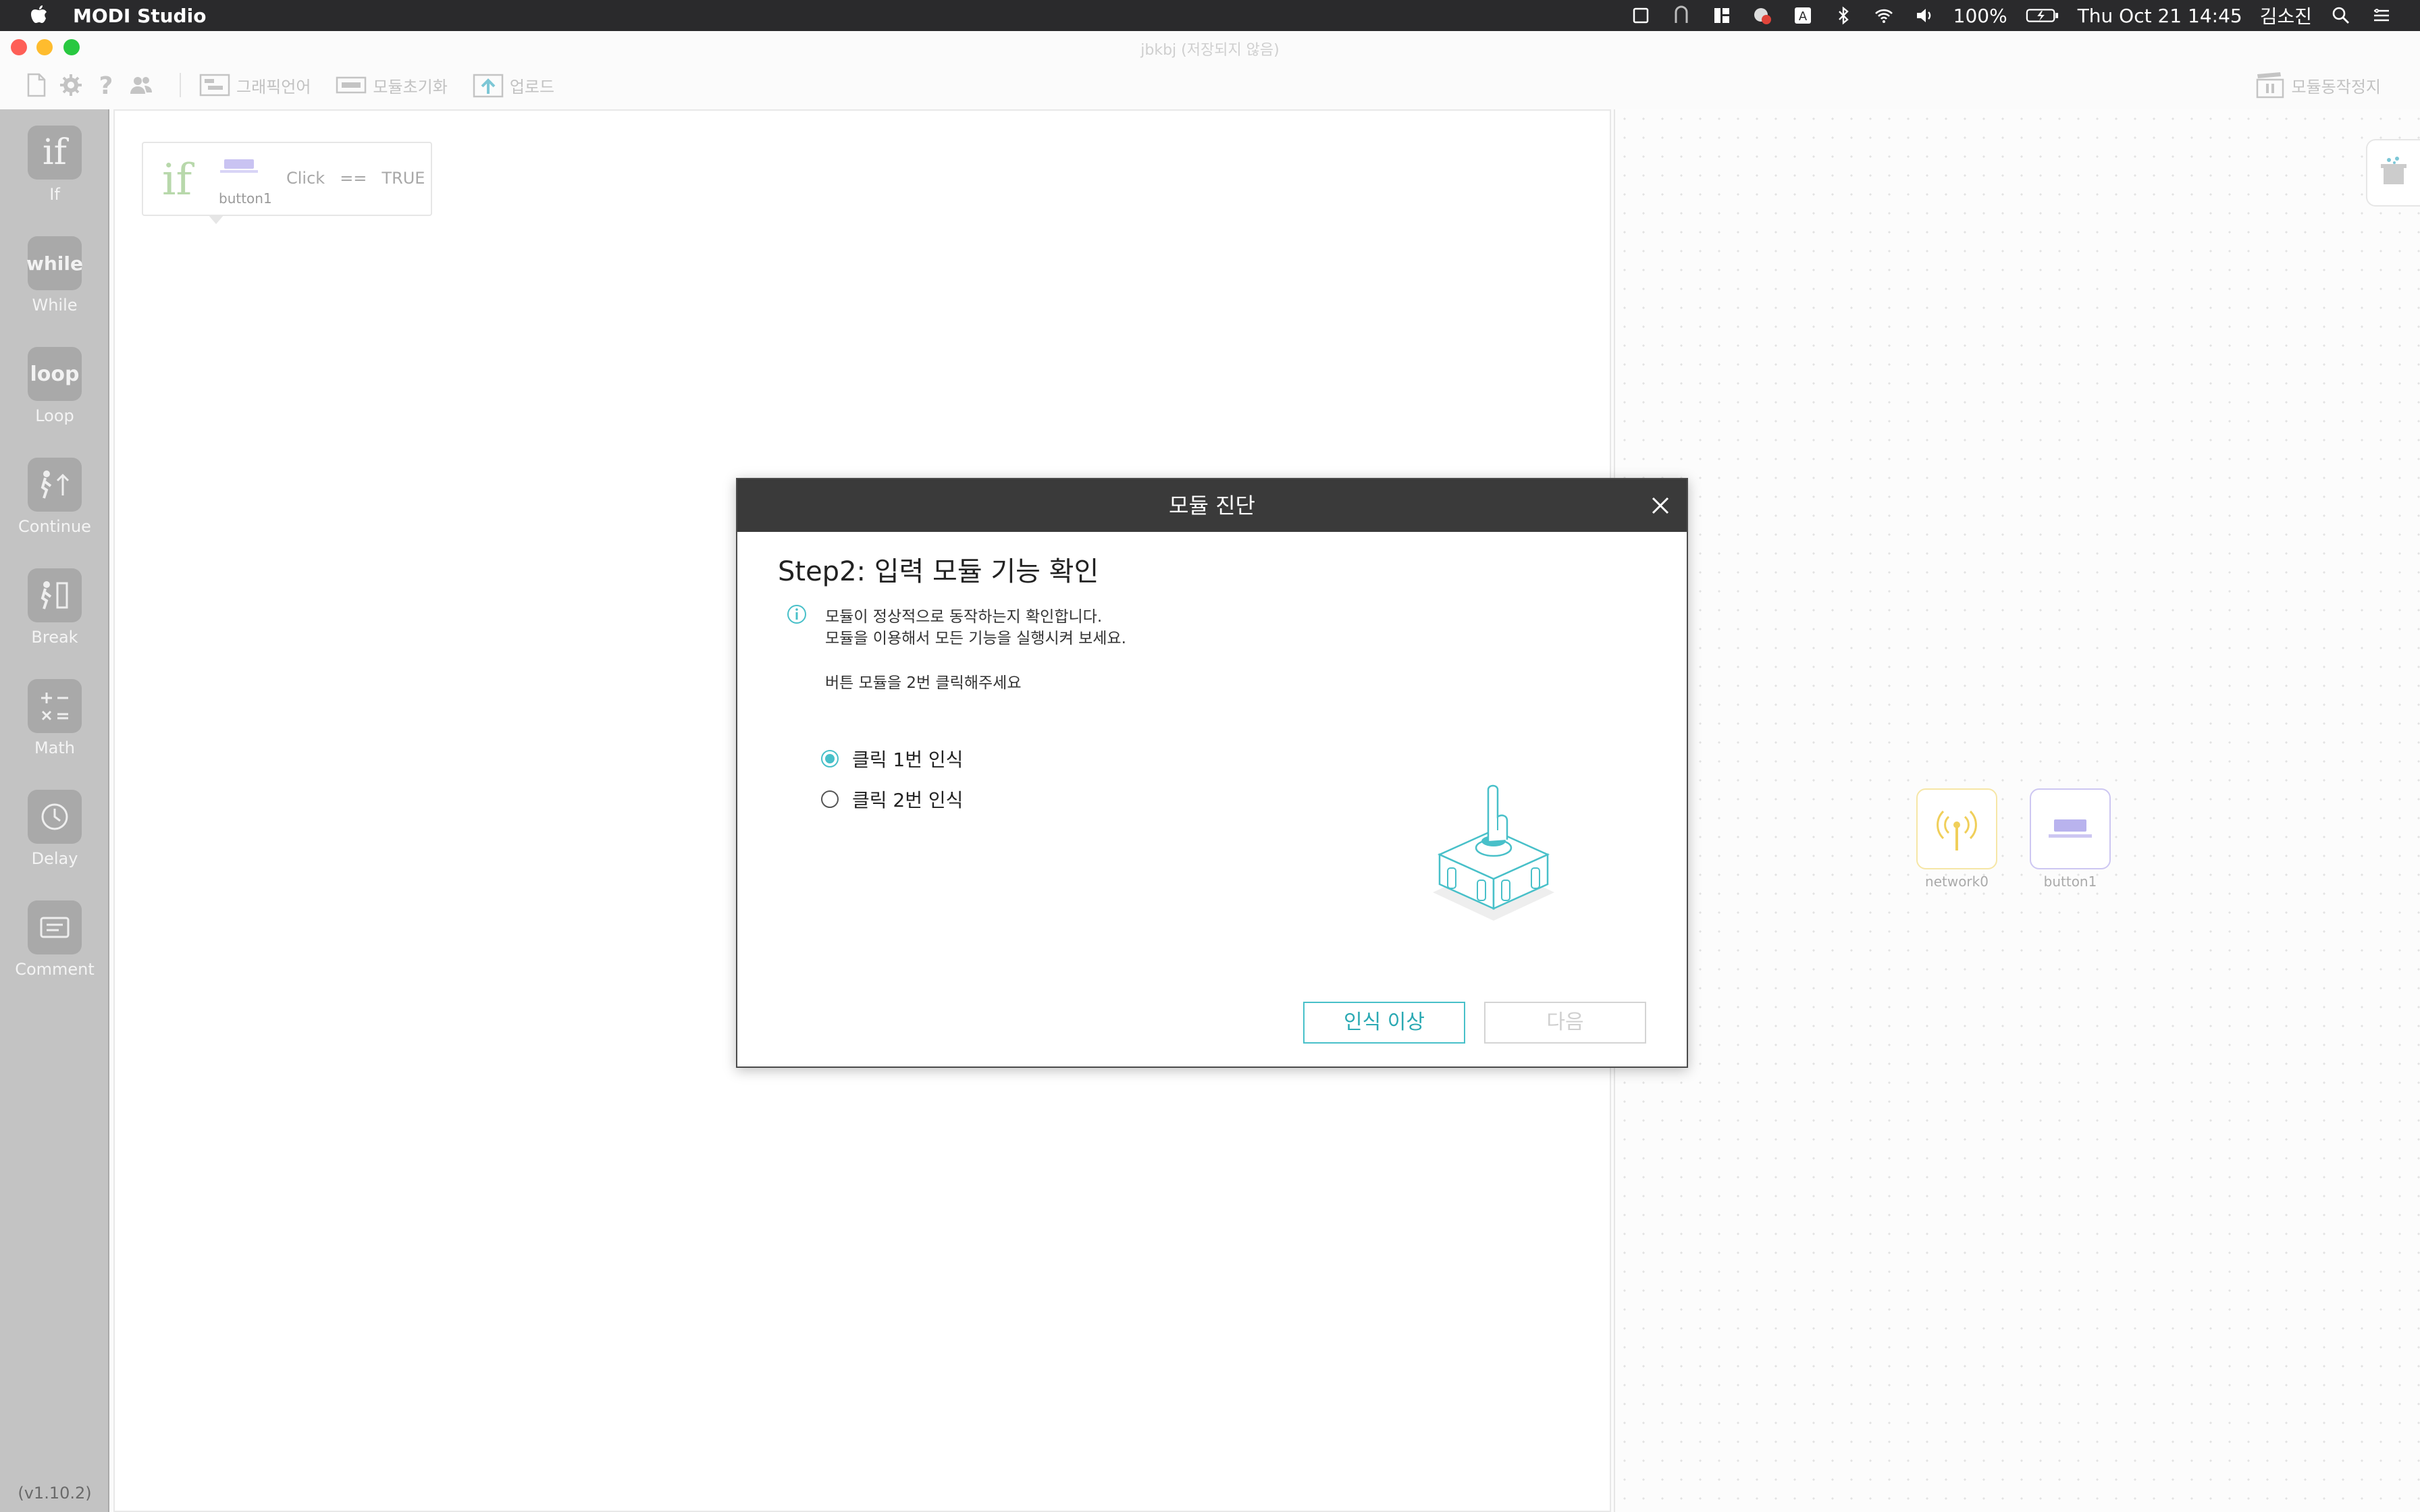 This screenshot has height=1512, width=2420. Describe the element at coordinates (71, 47) in the screenshot. I see `window-zoom-button` at that location.